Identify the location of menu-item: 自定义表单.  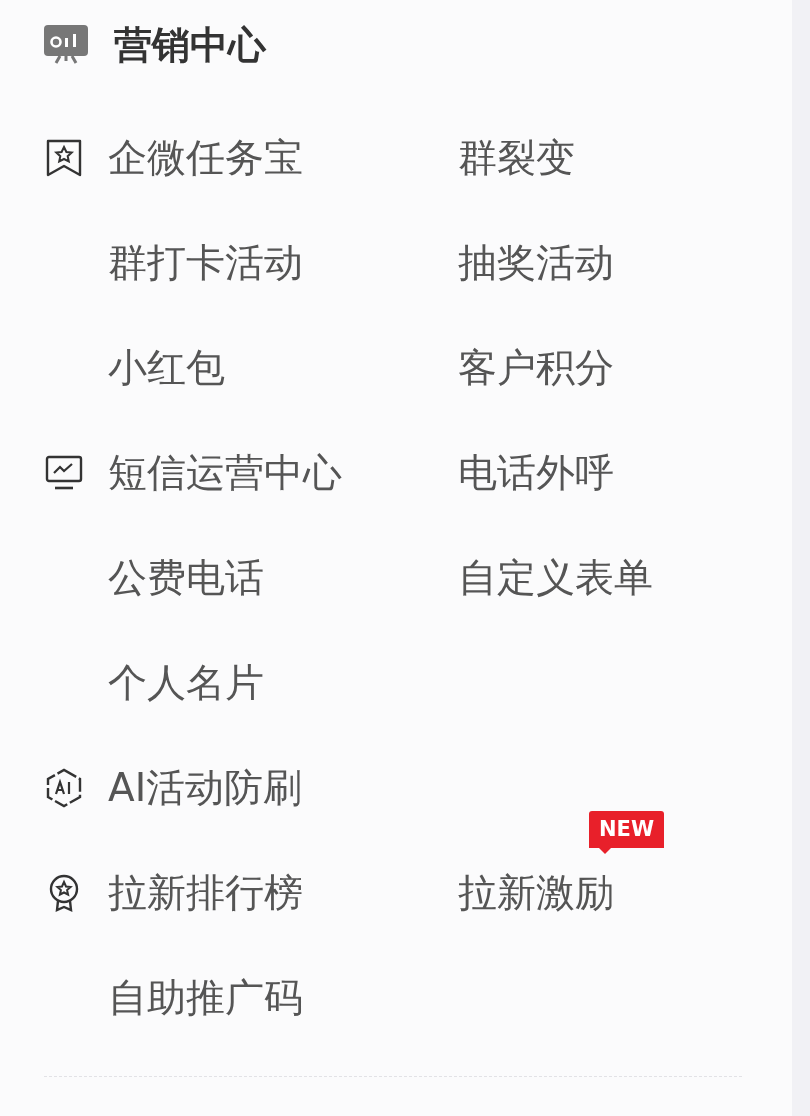
(555, 577).